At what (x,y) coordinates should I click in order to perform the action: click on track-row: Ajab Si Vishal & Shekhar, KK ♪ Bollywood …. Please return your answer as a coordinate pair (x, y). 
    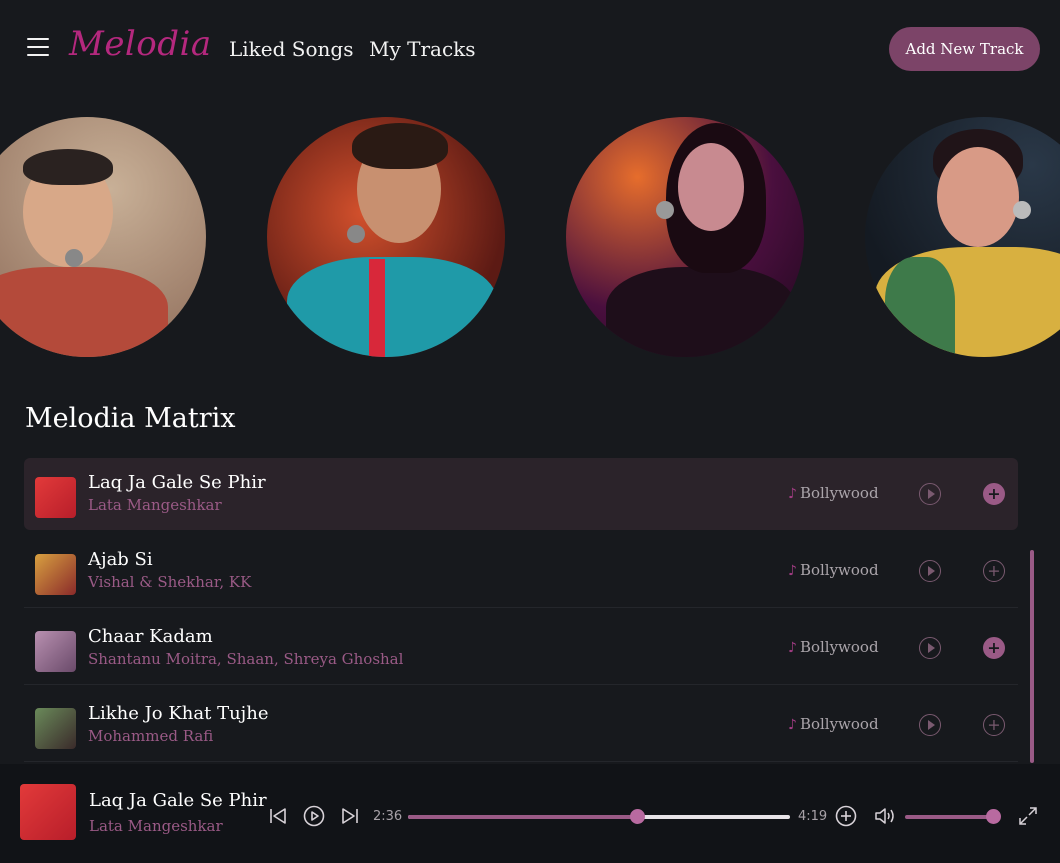
    Looking at the image, I should click on (521, 571).